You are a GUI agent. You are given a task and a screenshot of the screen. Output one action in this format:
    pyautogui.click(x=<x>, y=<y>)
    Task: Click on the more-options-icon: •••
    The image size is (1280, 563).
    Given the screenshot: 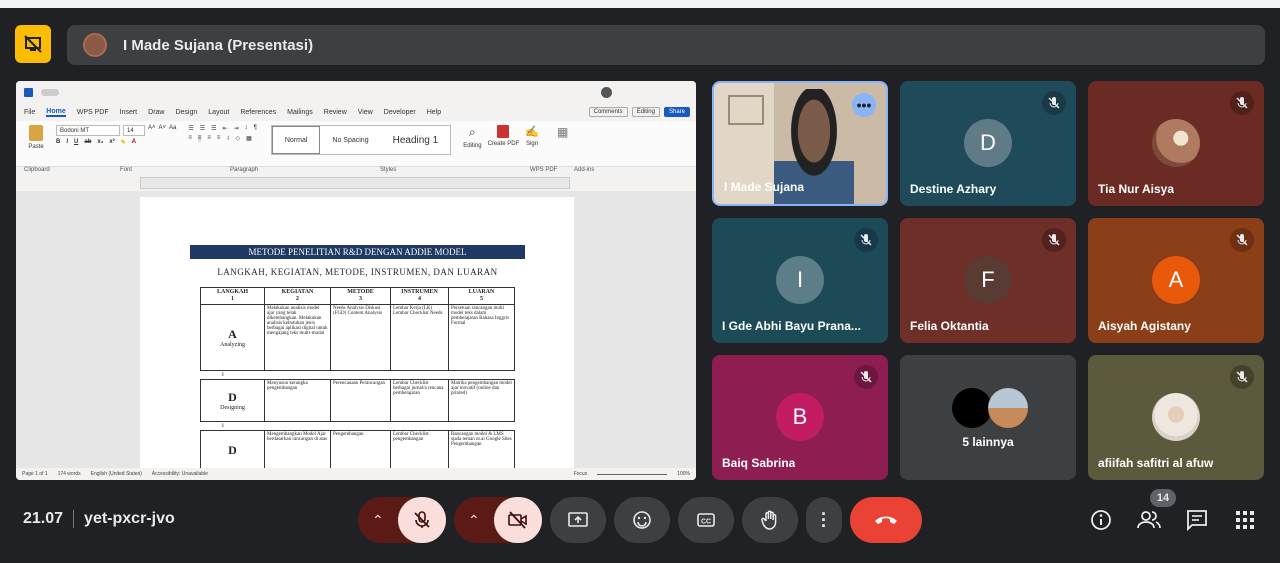 What is the action you would take?
    pyautogui.click(x=864, y=105)
    